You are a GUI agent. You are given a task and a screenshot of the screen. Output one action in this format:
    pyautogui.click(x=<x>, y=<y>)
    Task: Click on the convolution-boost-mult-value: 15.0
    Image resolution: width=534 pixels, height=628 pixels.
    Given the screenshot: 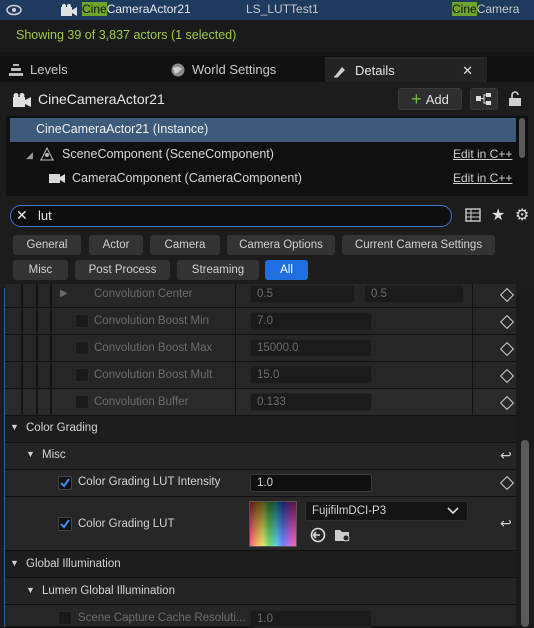 What is the action you would take?
    pyautogui.click(x=311, y=375)
    